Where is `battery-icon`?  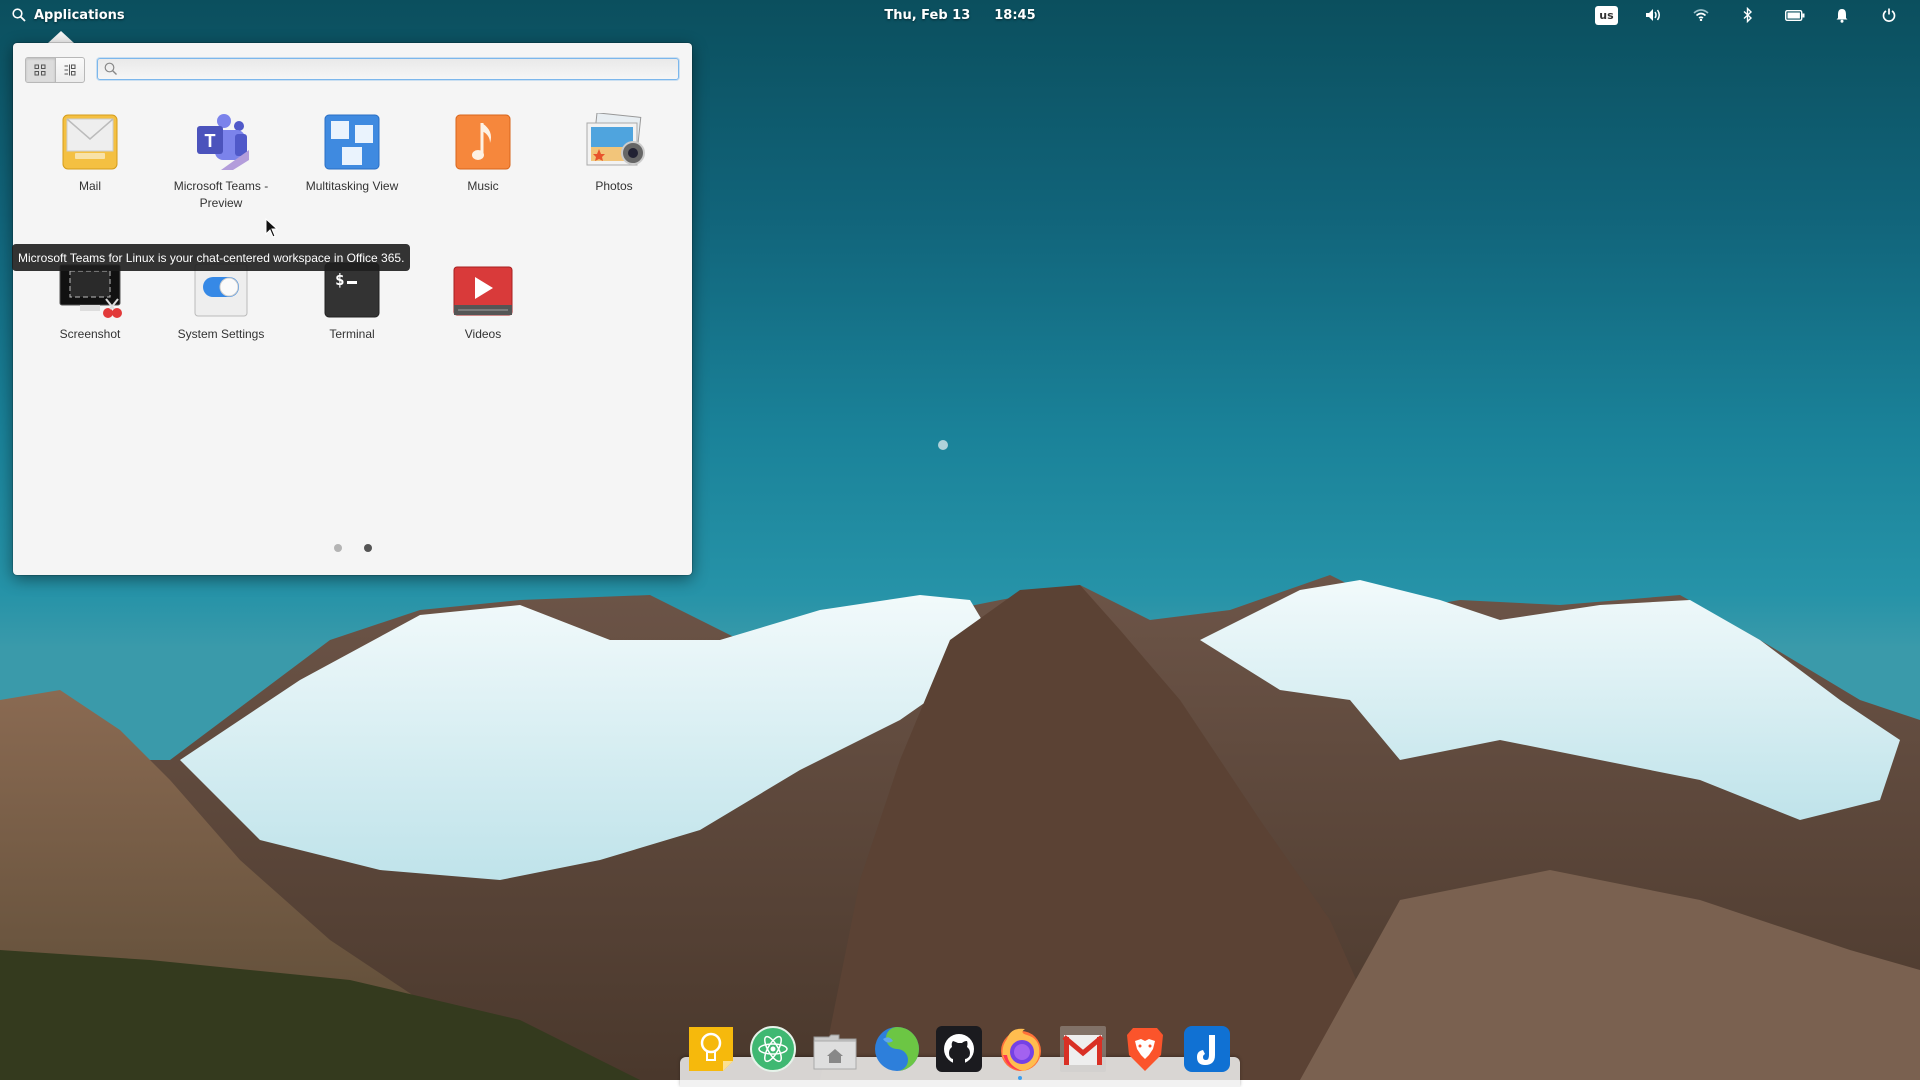
battery-icon is located at coordinates (1794, 15).